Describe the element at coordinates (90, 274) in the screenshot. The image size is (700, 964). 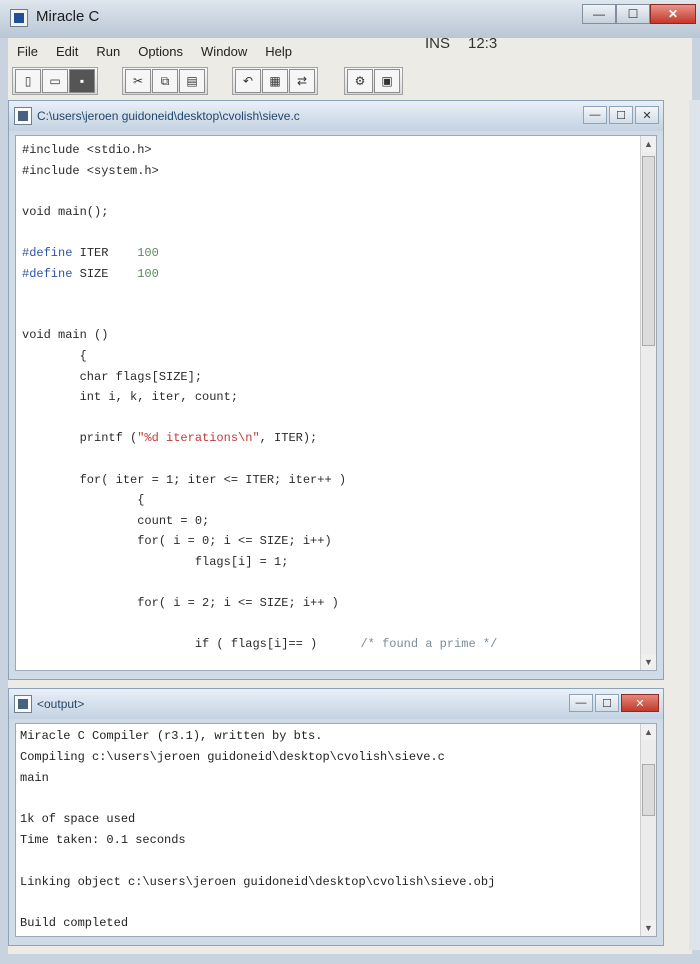
I see `code-line: #define SIZE 100` at that location.